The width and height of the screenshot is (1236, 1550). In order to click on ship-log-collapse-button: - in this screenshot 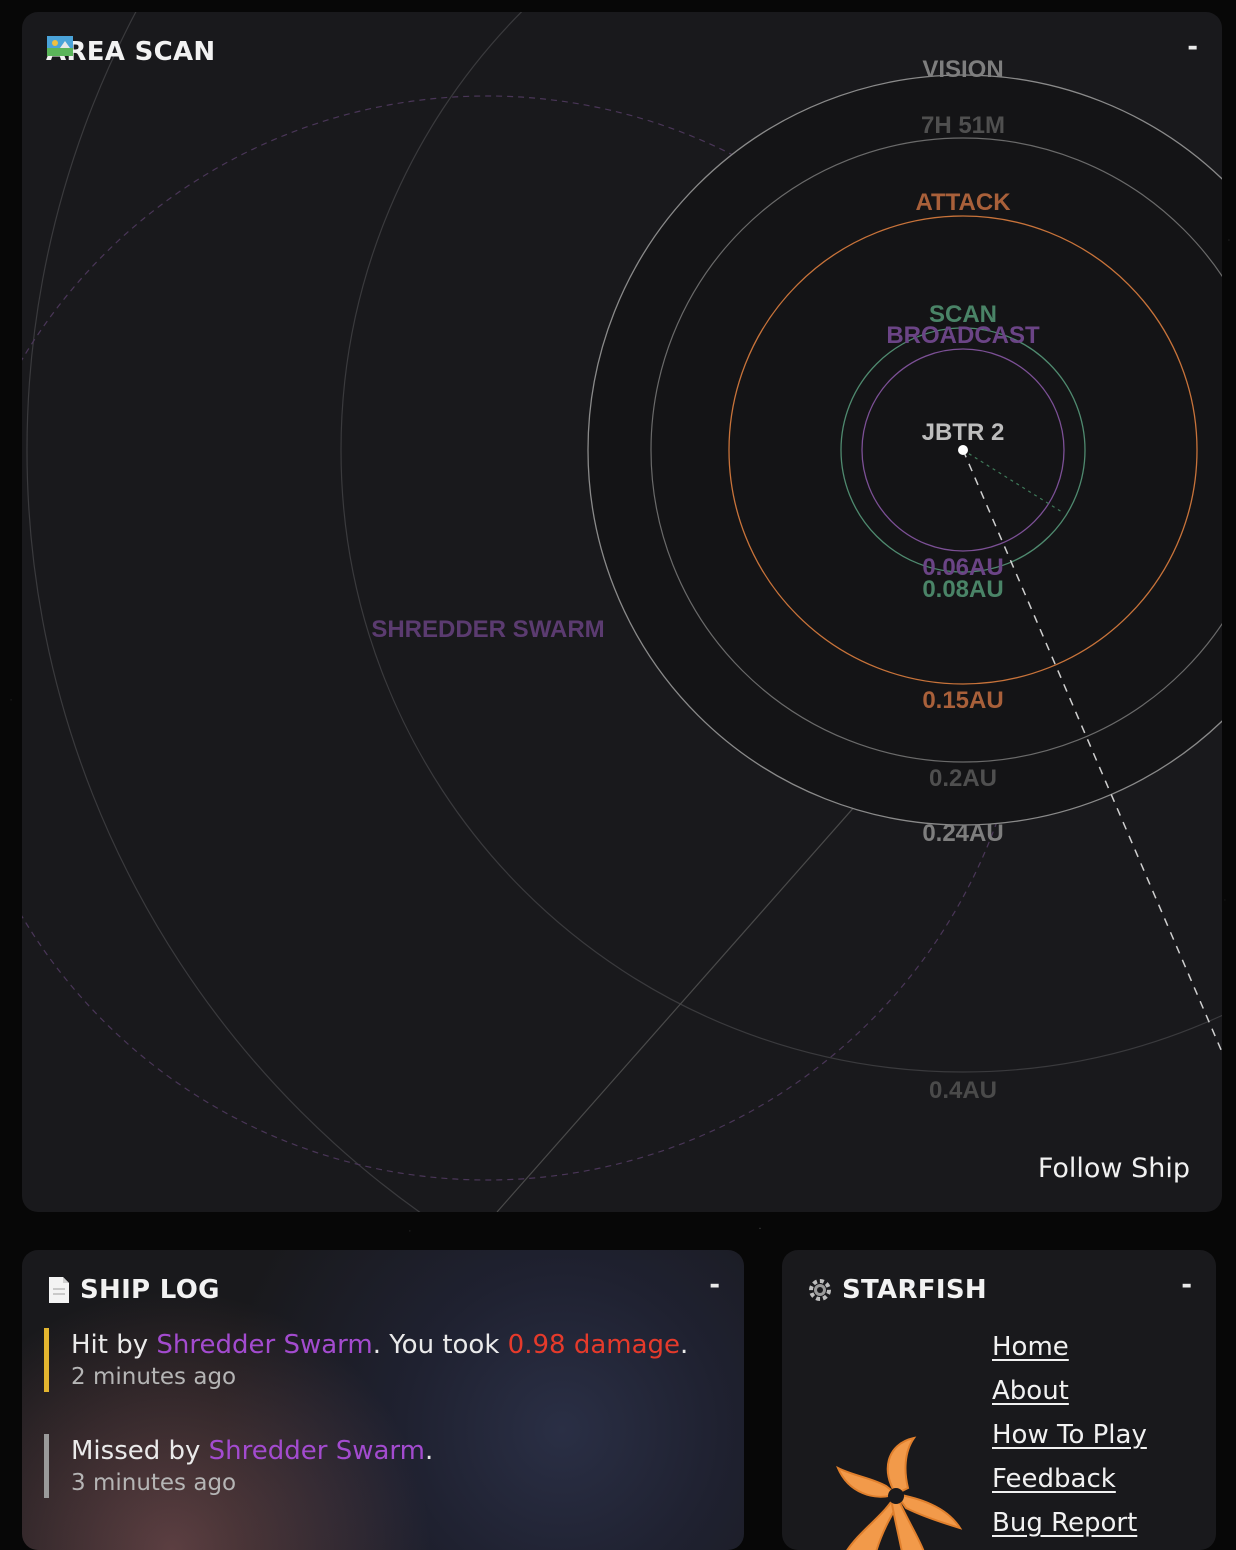, I will do `click(714, 1285)`.